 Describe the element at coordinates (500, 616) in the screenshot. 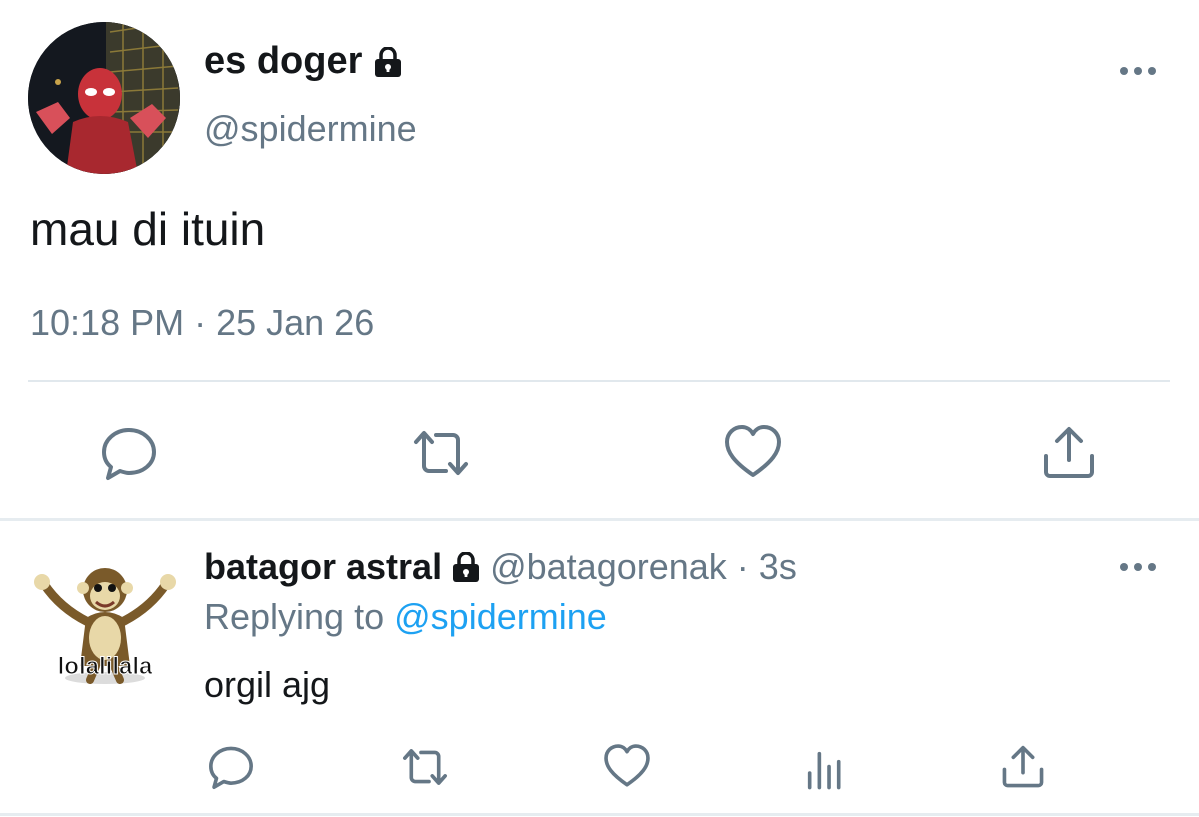

I see `replying-handle-link: @spidermine` at that location.